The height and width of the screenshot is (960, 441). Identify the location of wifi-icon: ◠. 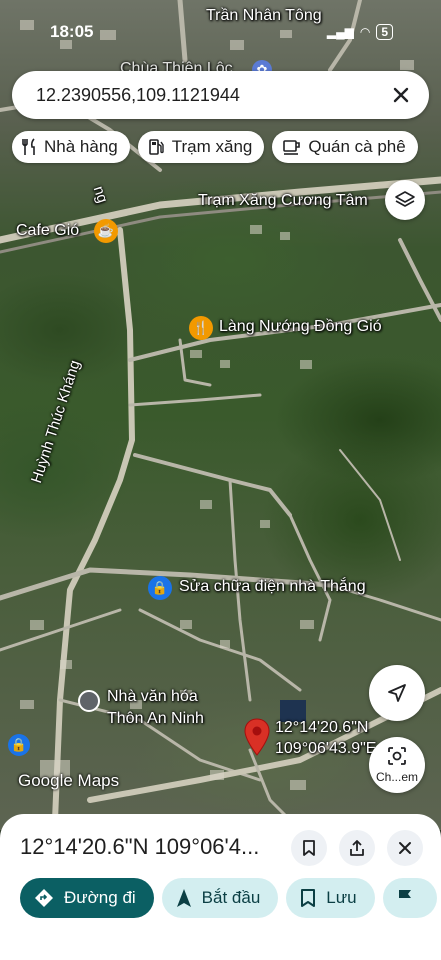
(365, 32).